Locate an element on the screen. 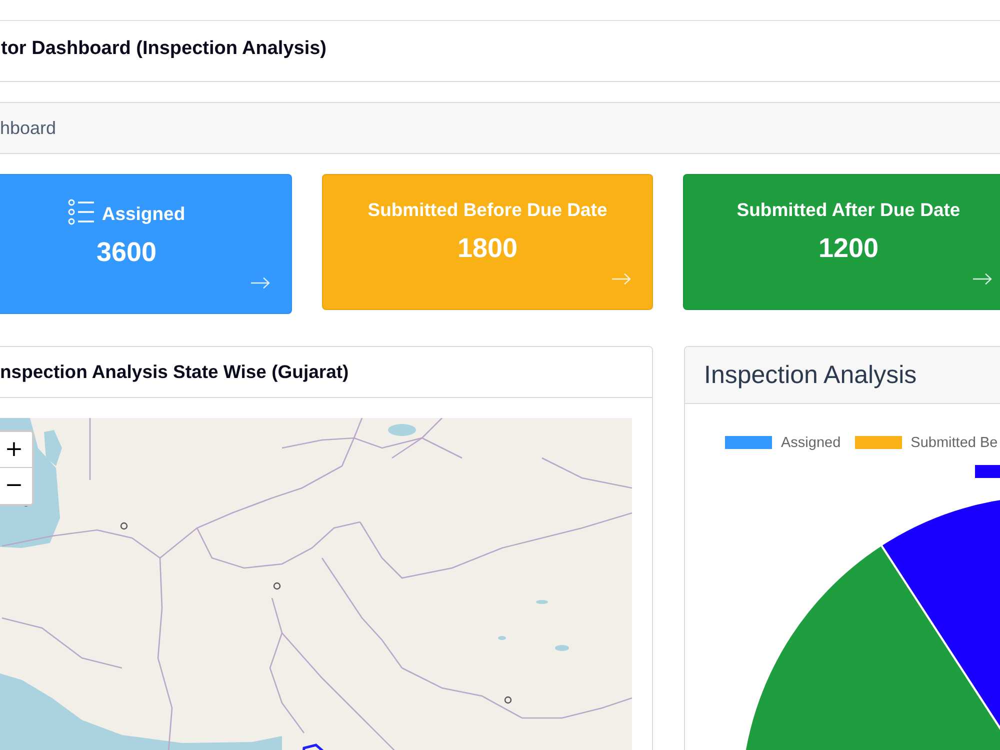 The image size is (1000, 750). zoom-in-button: + is located at coordinates (16, 450).